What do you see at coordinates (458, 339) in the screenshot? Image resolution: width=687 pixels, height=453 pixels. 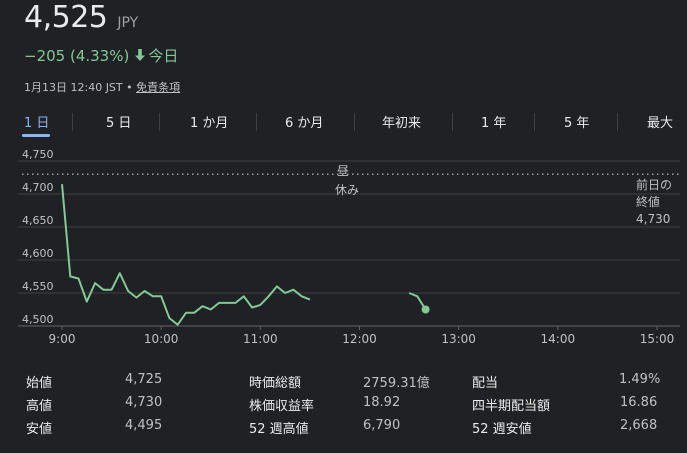 I see `x-tick-label: 13:00` at bounding box center [458, 339].